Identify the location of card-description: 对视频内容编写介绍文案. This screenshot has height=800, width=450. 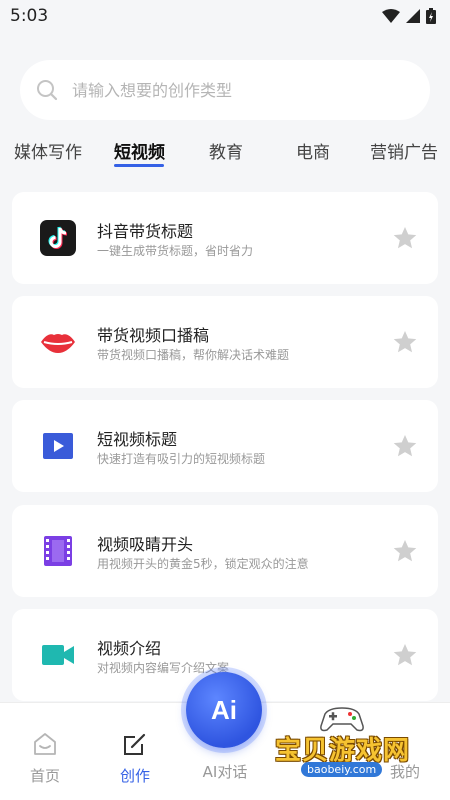
(163, 668).